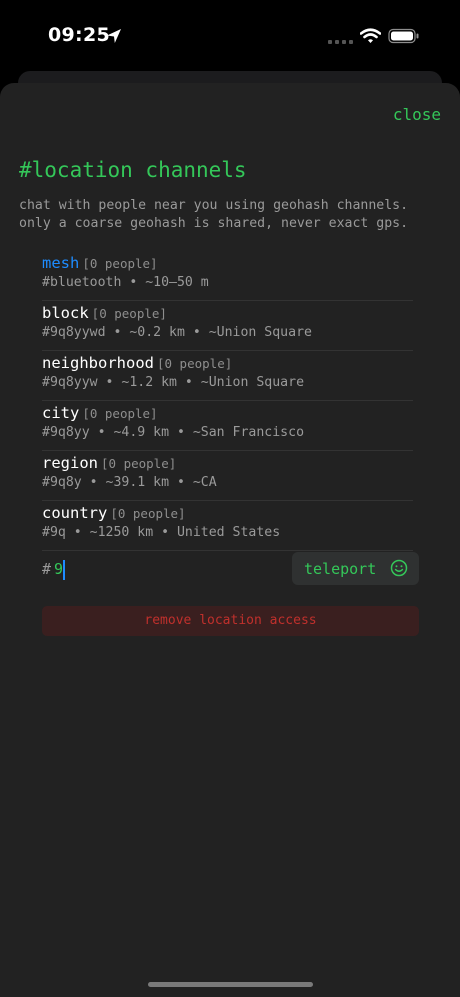 The width and height of the screenshot is (460, 997). What do you see at coordinates (177, 332) in the screenshot?
I see `channel-detail: #9q8yywd • ~0.2 km • ~Union Square` at bounding box center [177, 332].